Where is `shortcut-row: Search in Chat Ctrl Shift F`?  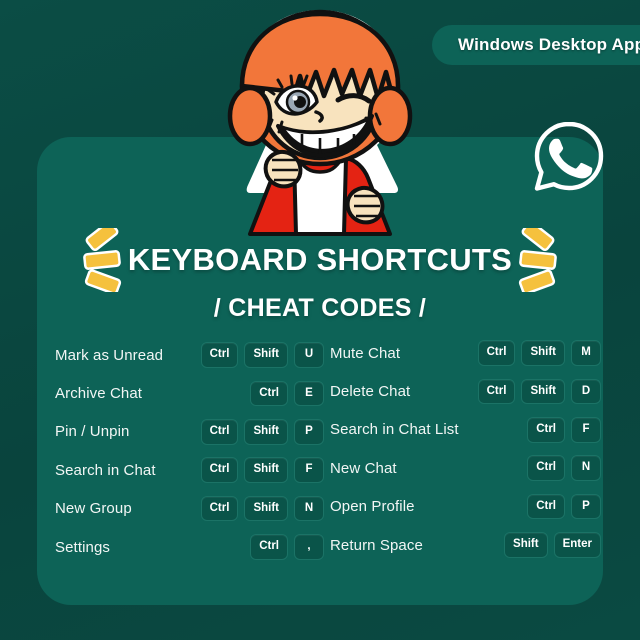 shortcut-row: Search in Chat Ctrl Shift F is located at coordinates (189, 470).